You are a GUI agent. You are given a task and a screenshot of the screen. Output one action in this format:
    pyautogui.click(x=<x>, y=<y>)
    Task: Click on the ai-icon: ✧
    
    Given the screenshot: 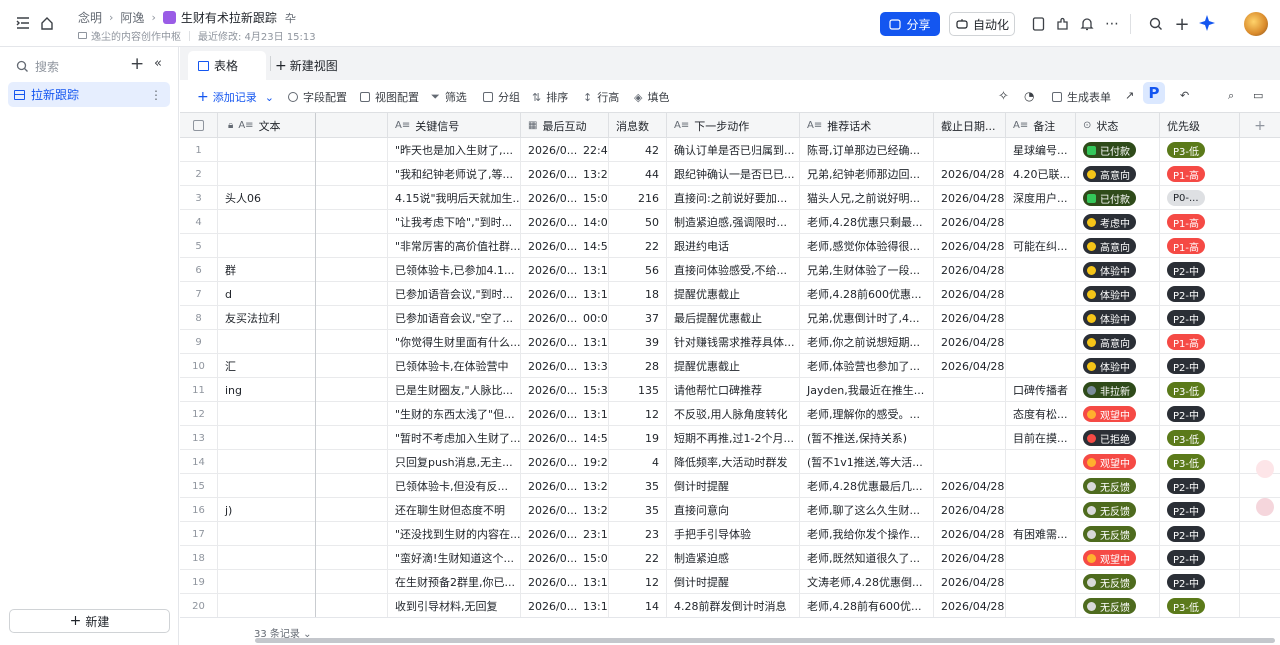 What is the action you would take?
    pyautogui.click(x=1003, y=96)
    